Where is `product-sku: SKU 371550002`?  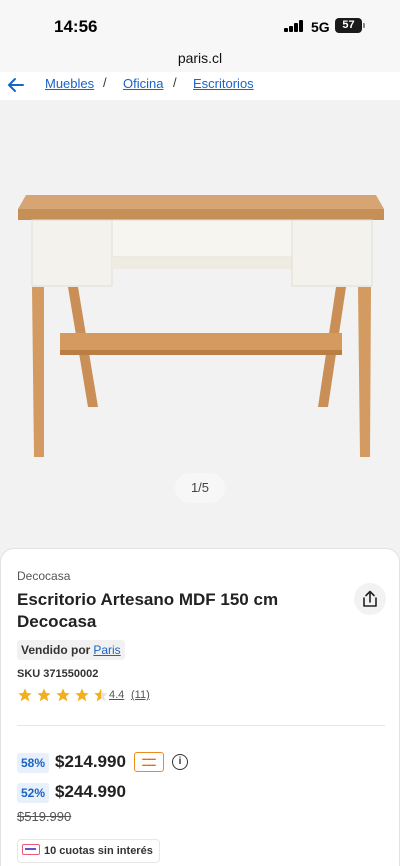
product-sku: SKU 371550002 is located at coordinates (58, 674).